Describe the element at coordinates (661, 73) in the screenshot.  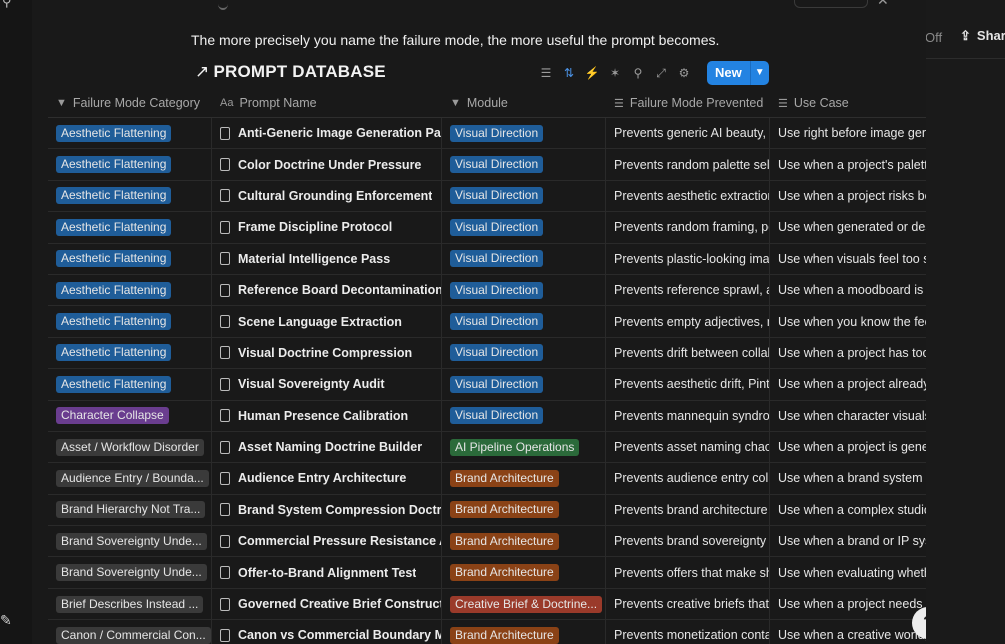
I see `expand-icon: ⤢` at that location.